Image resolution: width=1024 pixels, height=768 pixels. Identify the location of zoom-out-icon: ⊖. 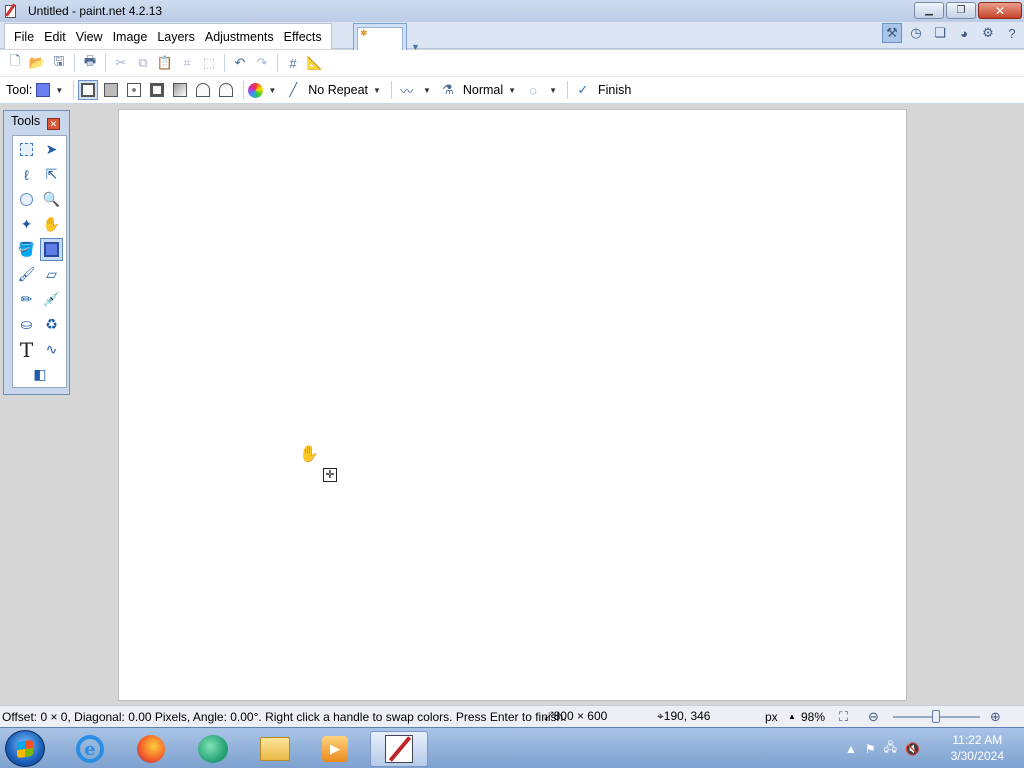
(873, 717).